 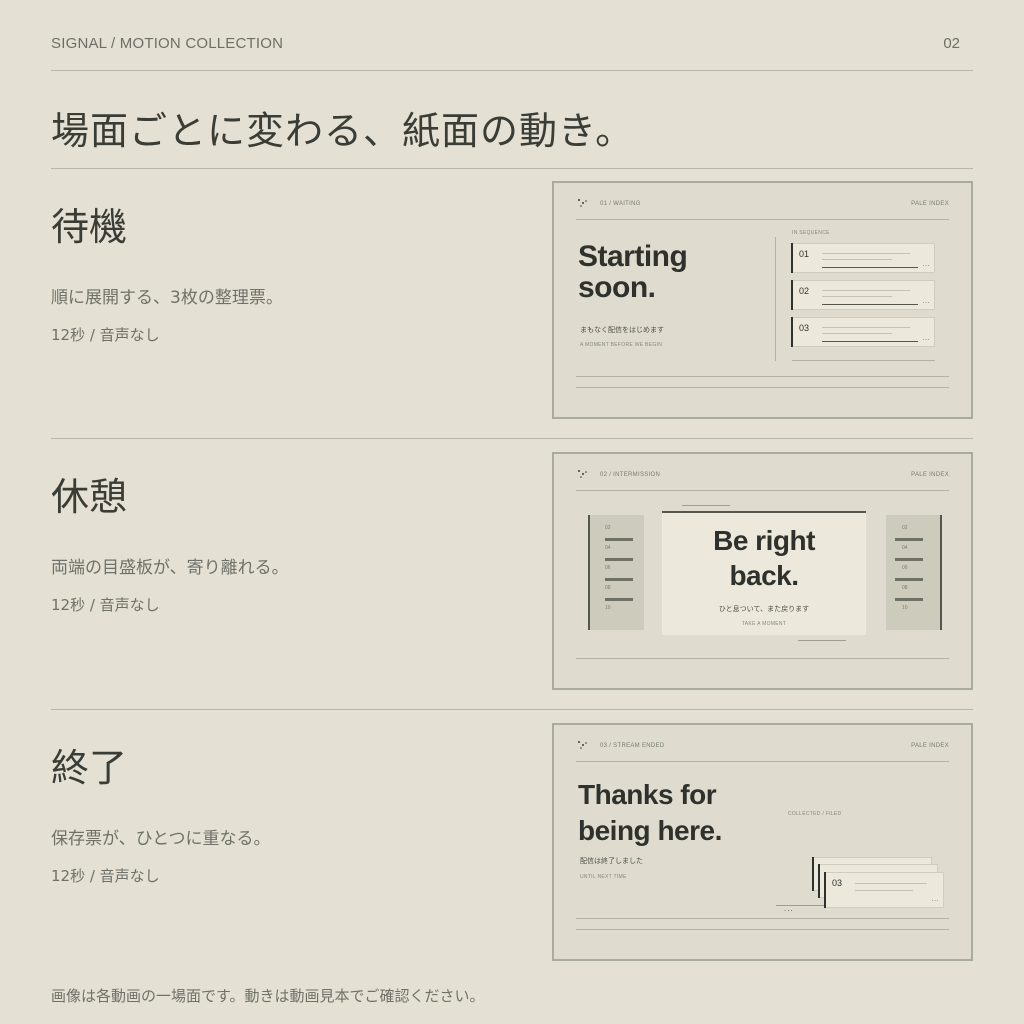 What do you see at coordinates (167, 298) in the screenshot?
I see `section-description-waiting: 順に展開する、3枚の整理票。` at bounding box center [167, 298].